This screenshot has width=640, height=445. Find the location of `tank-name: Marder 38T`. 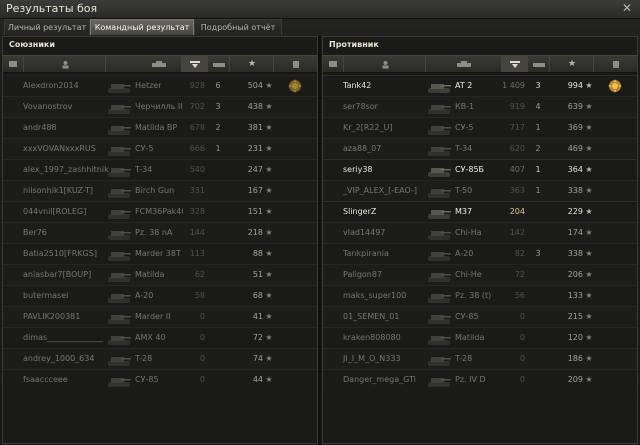

tank-name: Marder 38T is located at coordinates (158, 253).